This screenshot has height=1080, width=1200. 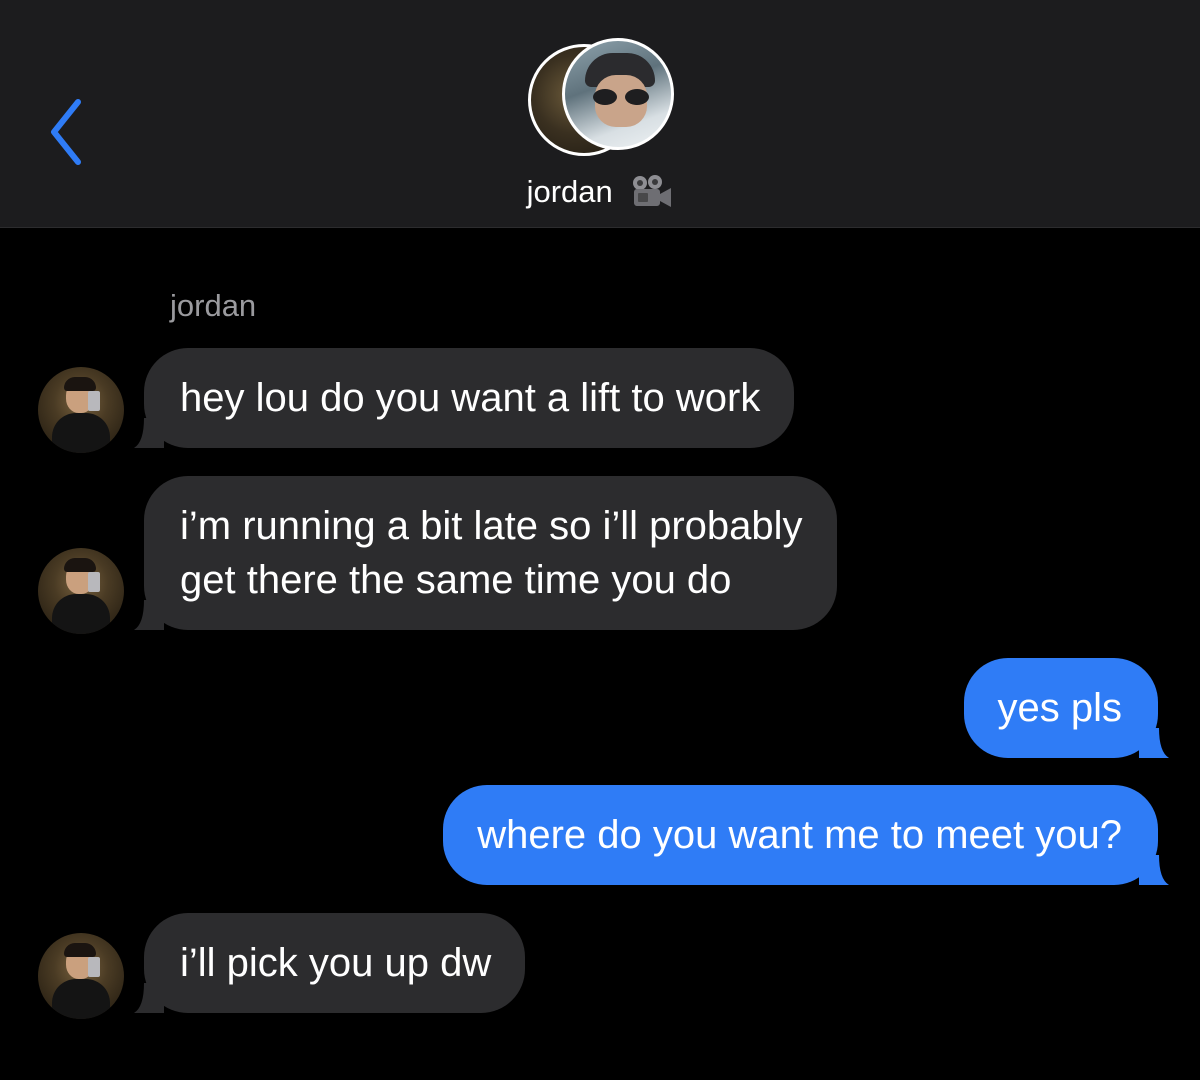 I want to click on contact-name: jordan, so click(x=569, y=191).